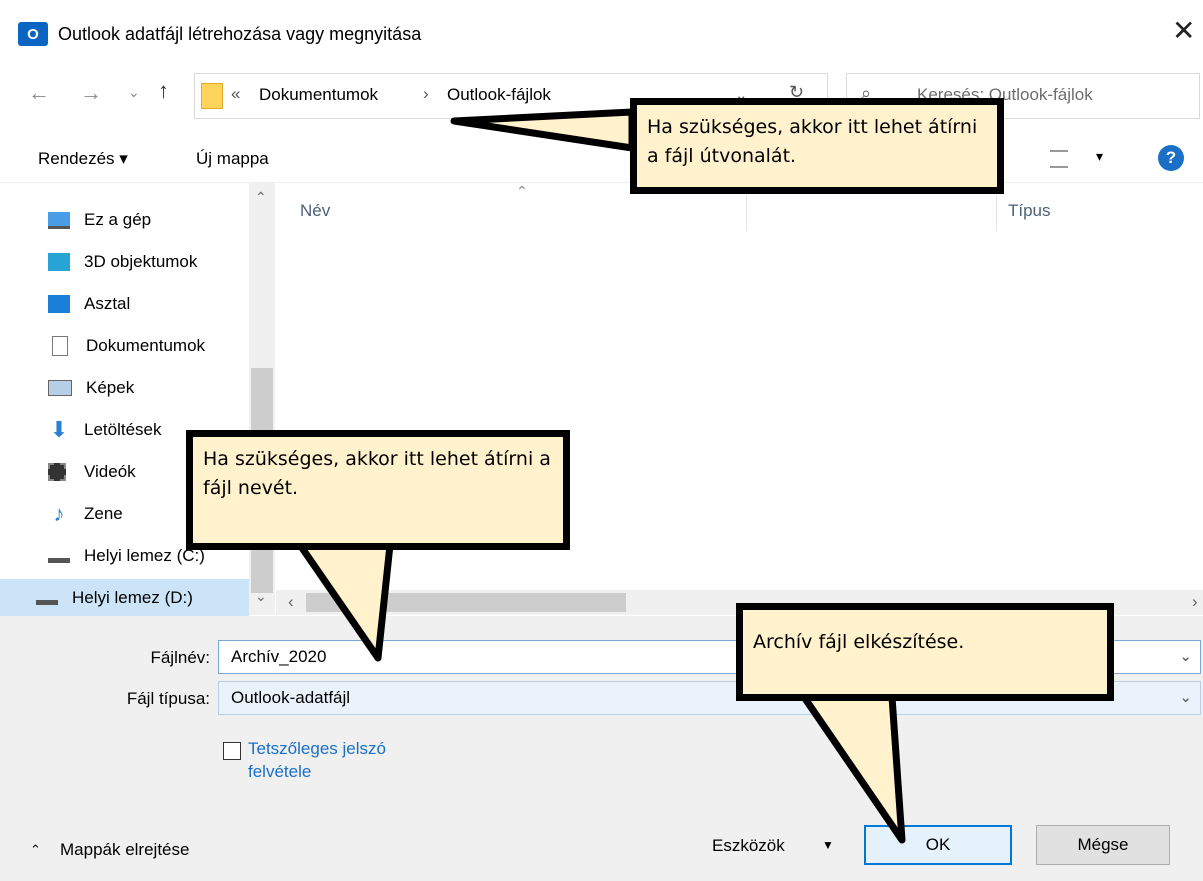  I want to click on name-callout-pointer, so click(345, 601).